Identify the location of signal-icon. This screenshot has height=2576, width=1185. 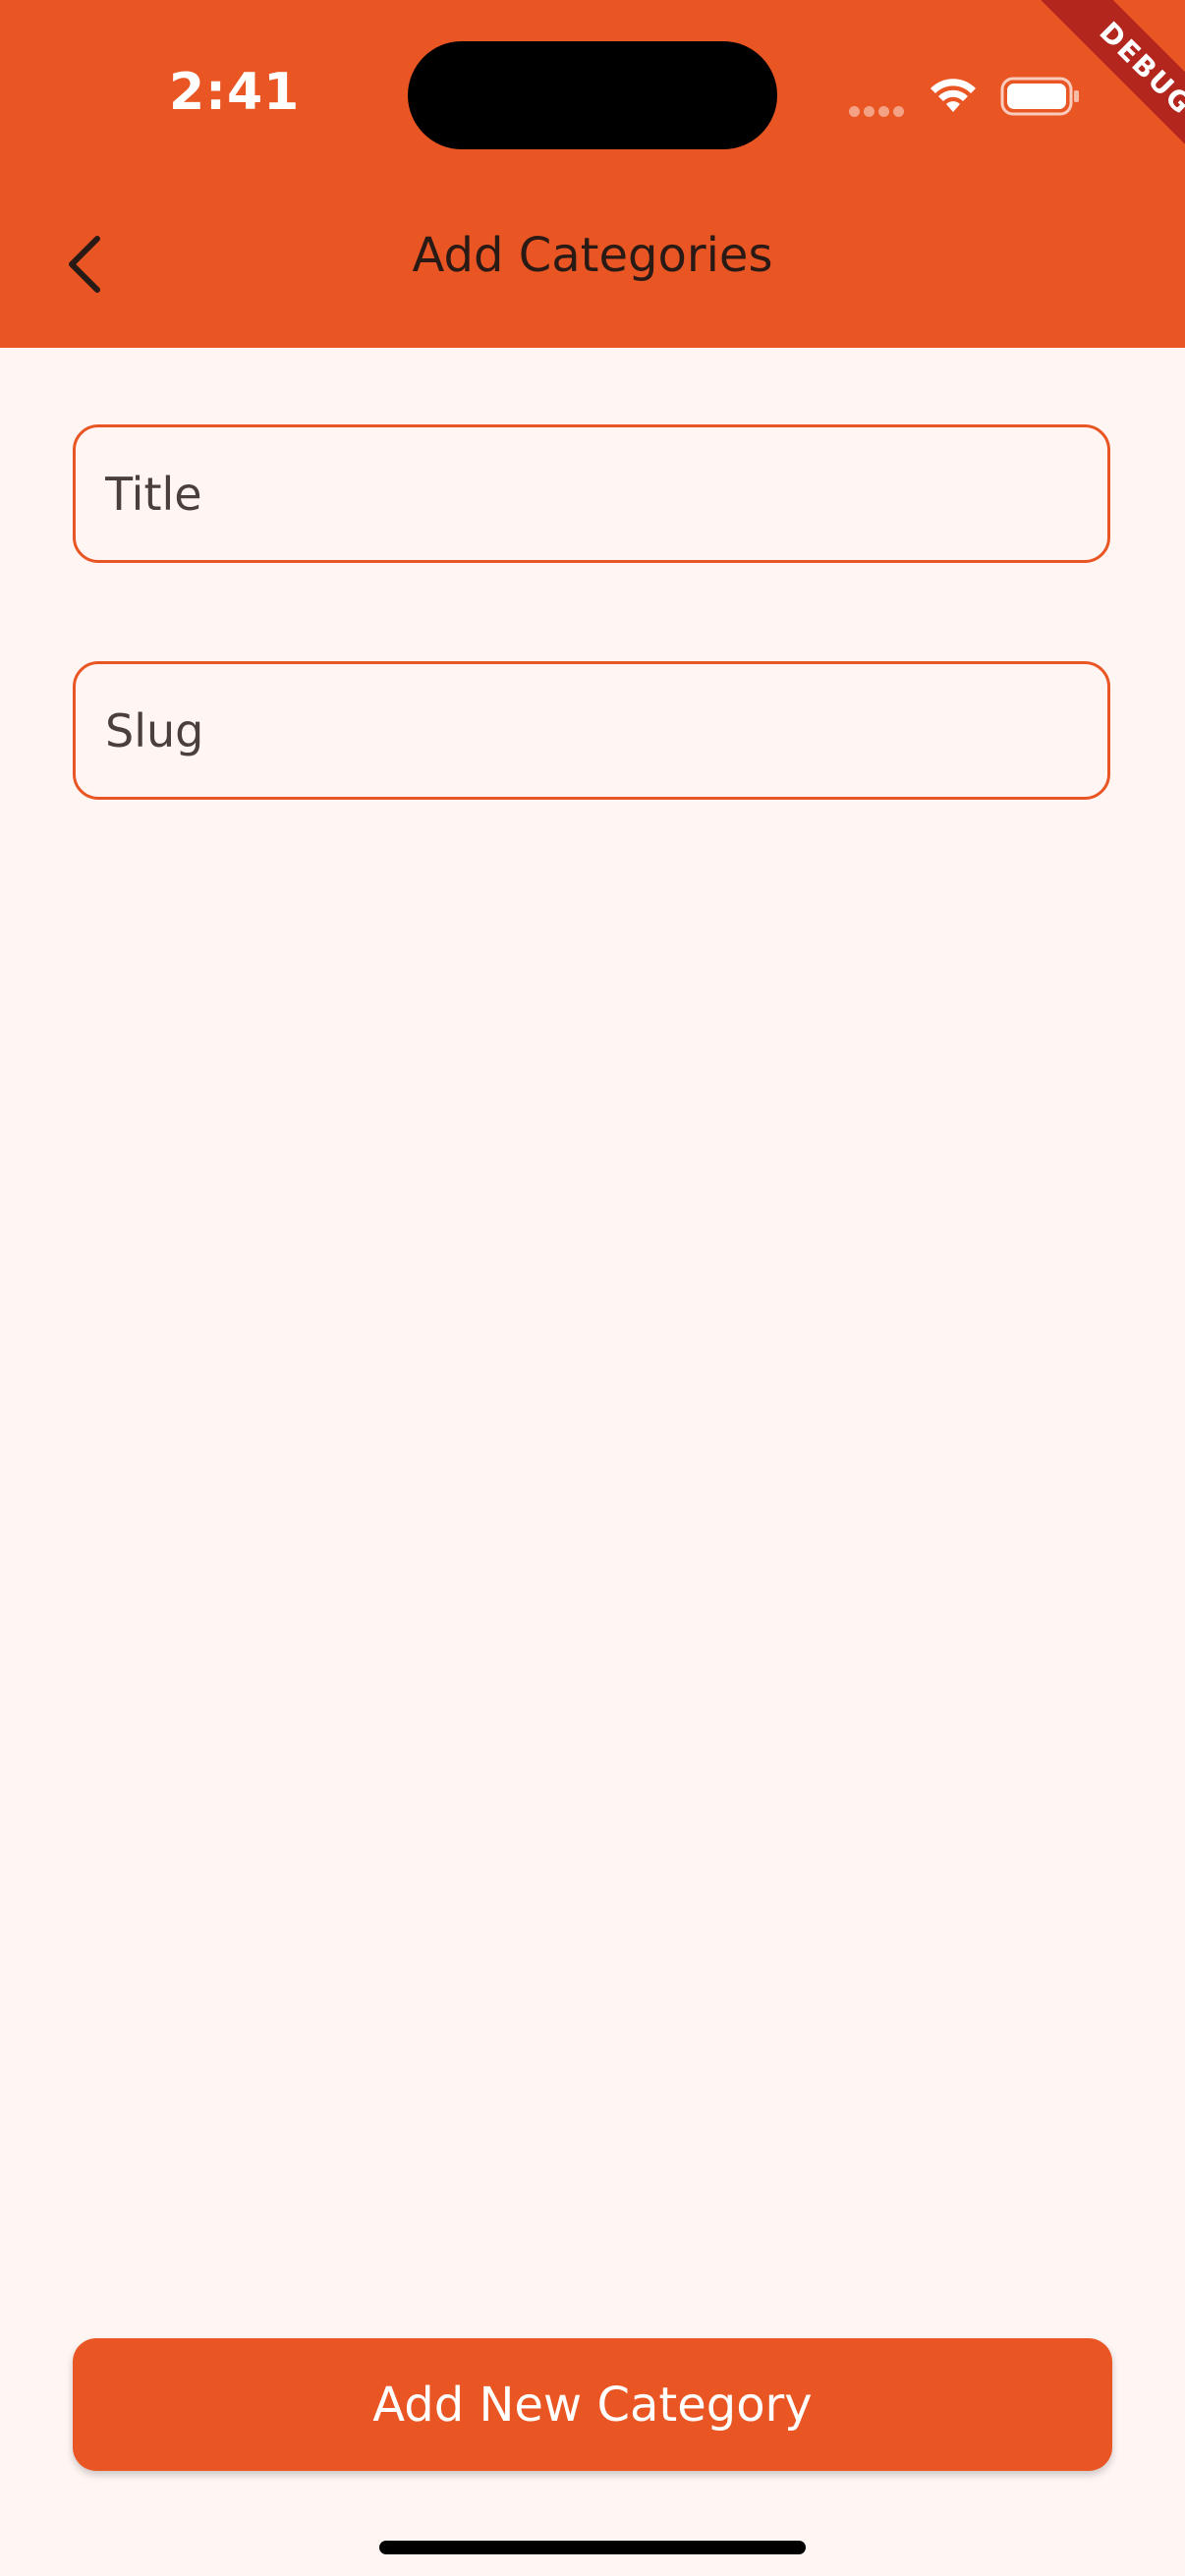
(879, 109).